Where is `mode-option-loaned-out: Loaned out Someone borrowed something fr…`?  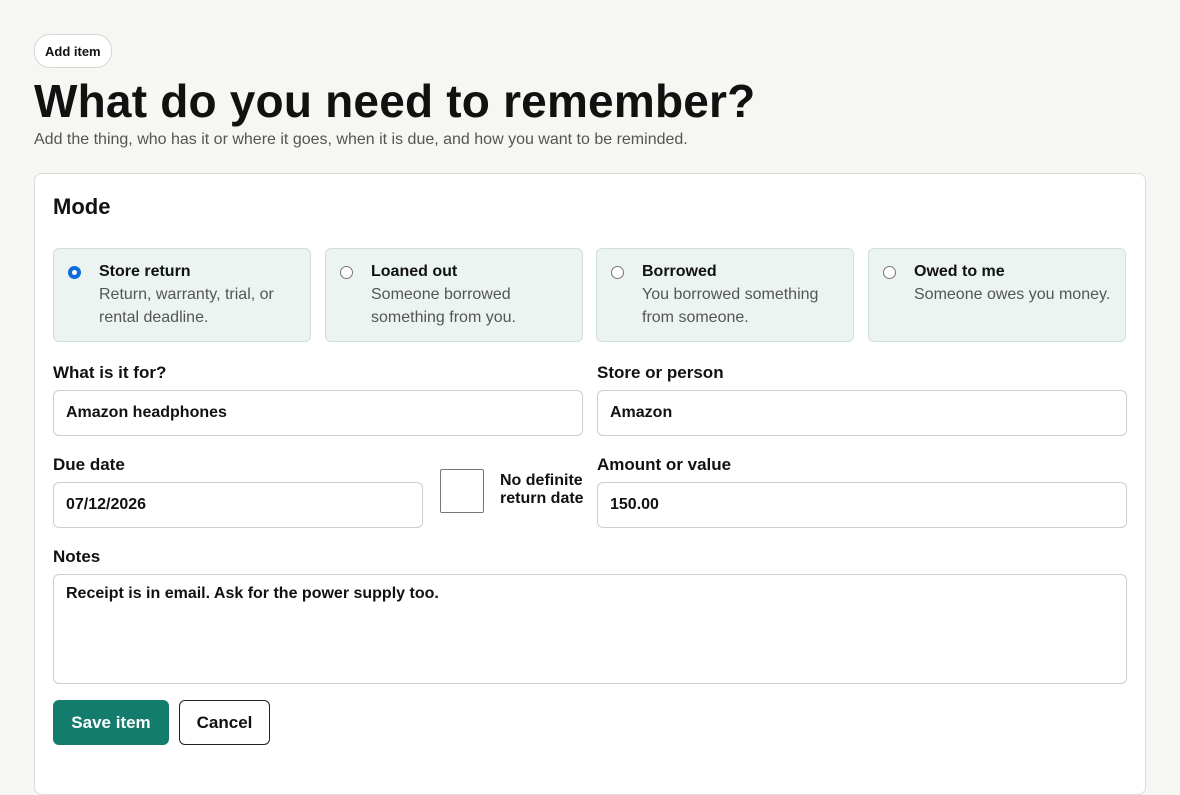 mode-option-loaned-out: Loaned out Someone borrowed something fr… is located at coordinates (454, 295).